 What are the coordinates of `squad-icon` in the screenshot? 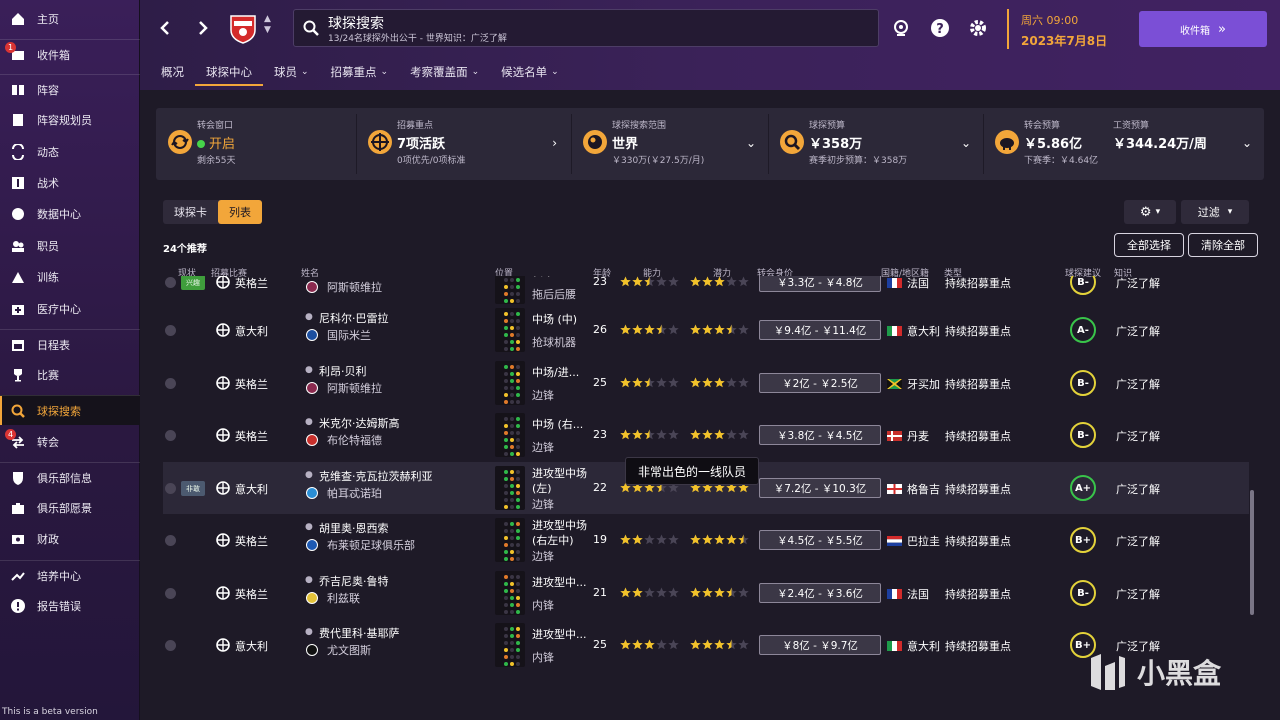 It's located at (18, 90).